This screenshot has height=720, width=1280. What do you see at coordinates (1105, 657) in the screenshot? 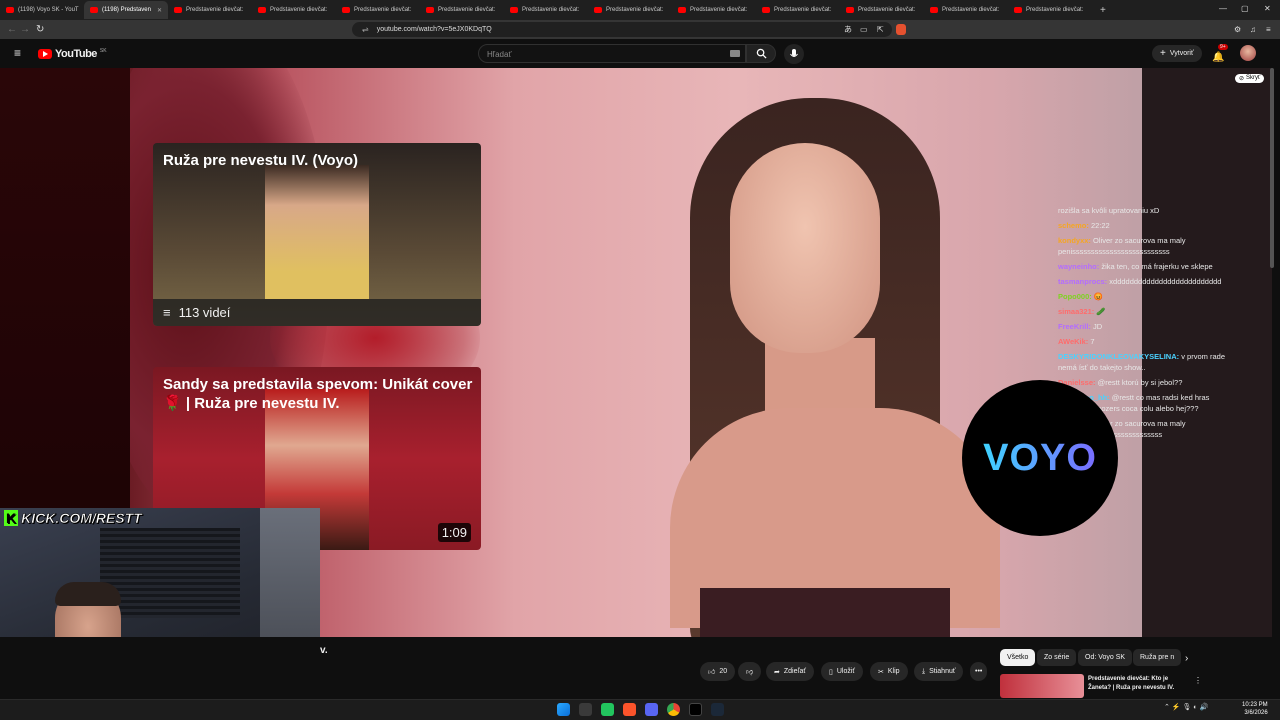
I see `filter-chip: Od: Voyo SK` at bounding box center [1105, 657].